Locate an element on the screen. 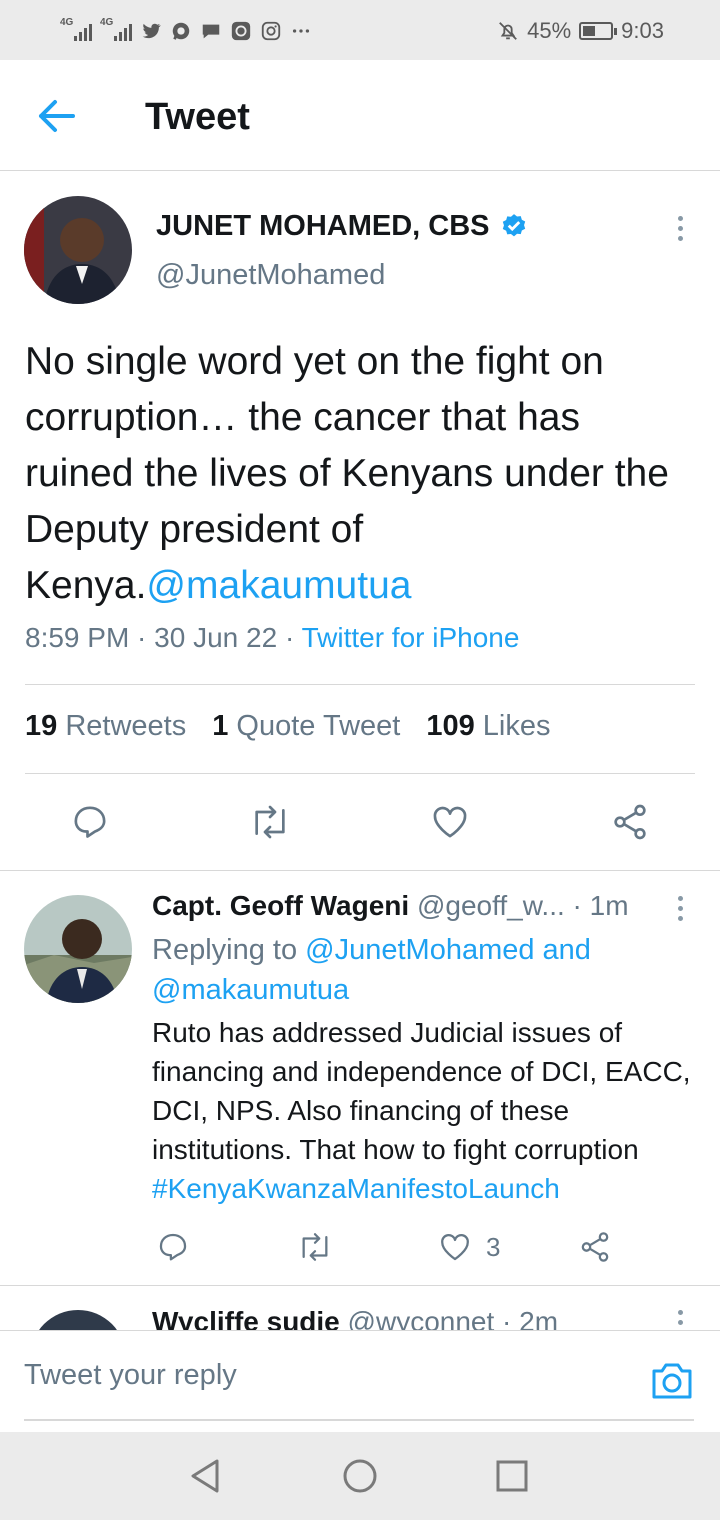 This screenshot has height=1520, width=720. tweet-meta: 8:59 PM · 30 Jun 22 · Twitter for iPhone is located at coordinates (272, 637).